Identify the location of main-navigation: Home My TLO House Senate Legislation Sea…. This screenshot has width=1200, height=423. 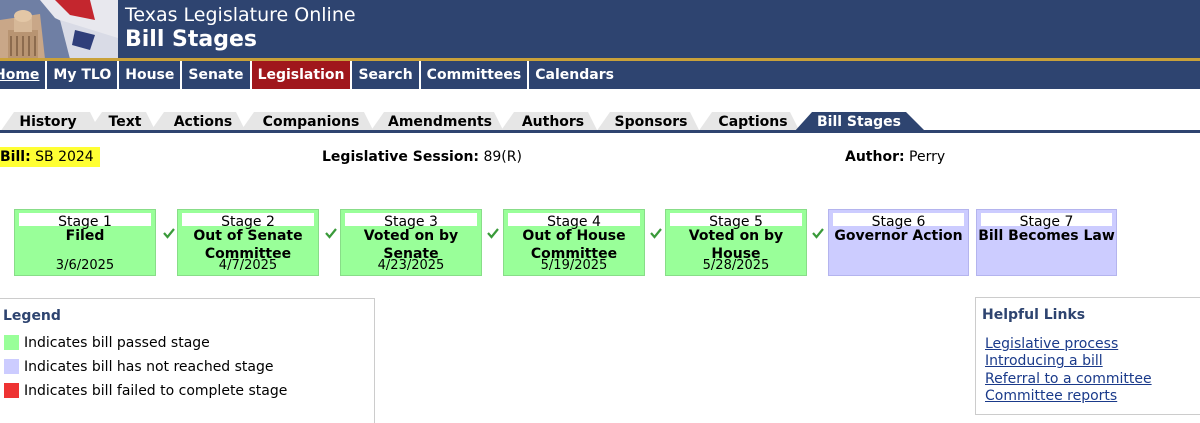
(600, 75).